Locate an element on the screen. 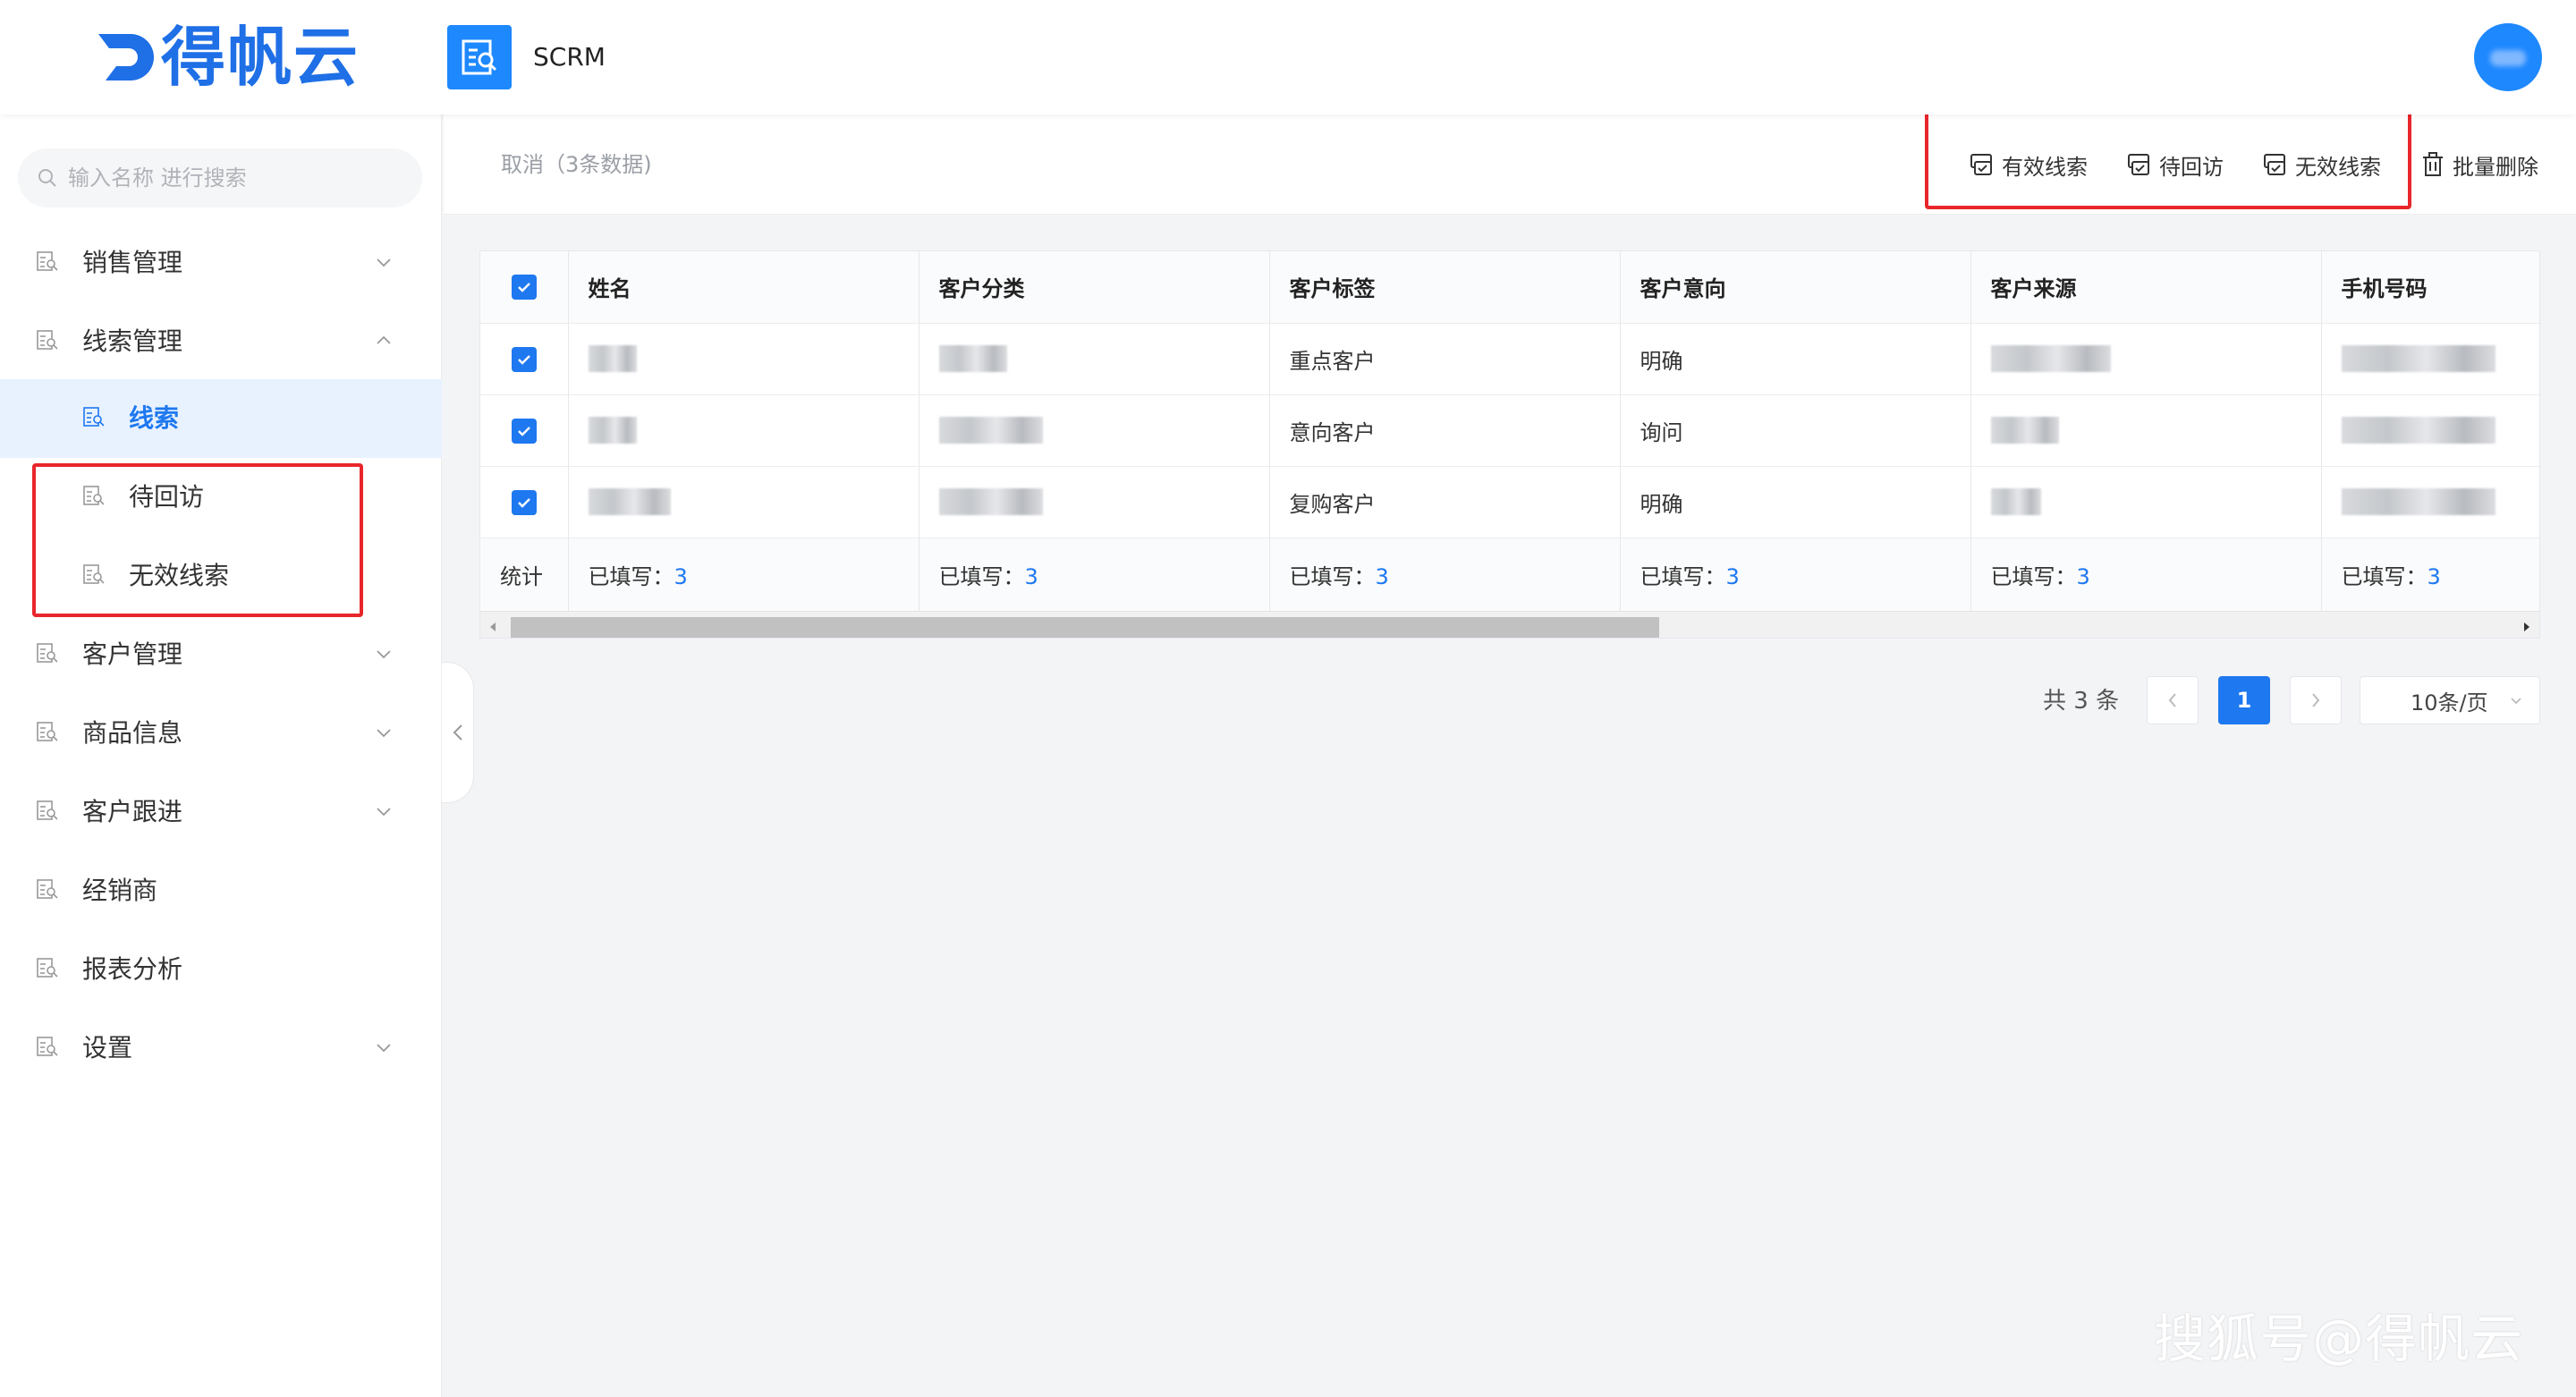 The image size is (2576, 1397). column-header-source: 客户来源 is located at coordinates (2146, 287).